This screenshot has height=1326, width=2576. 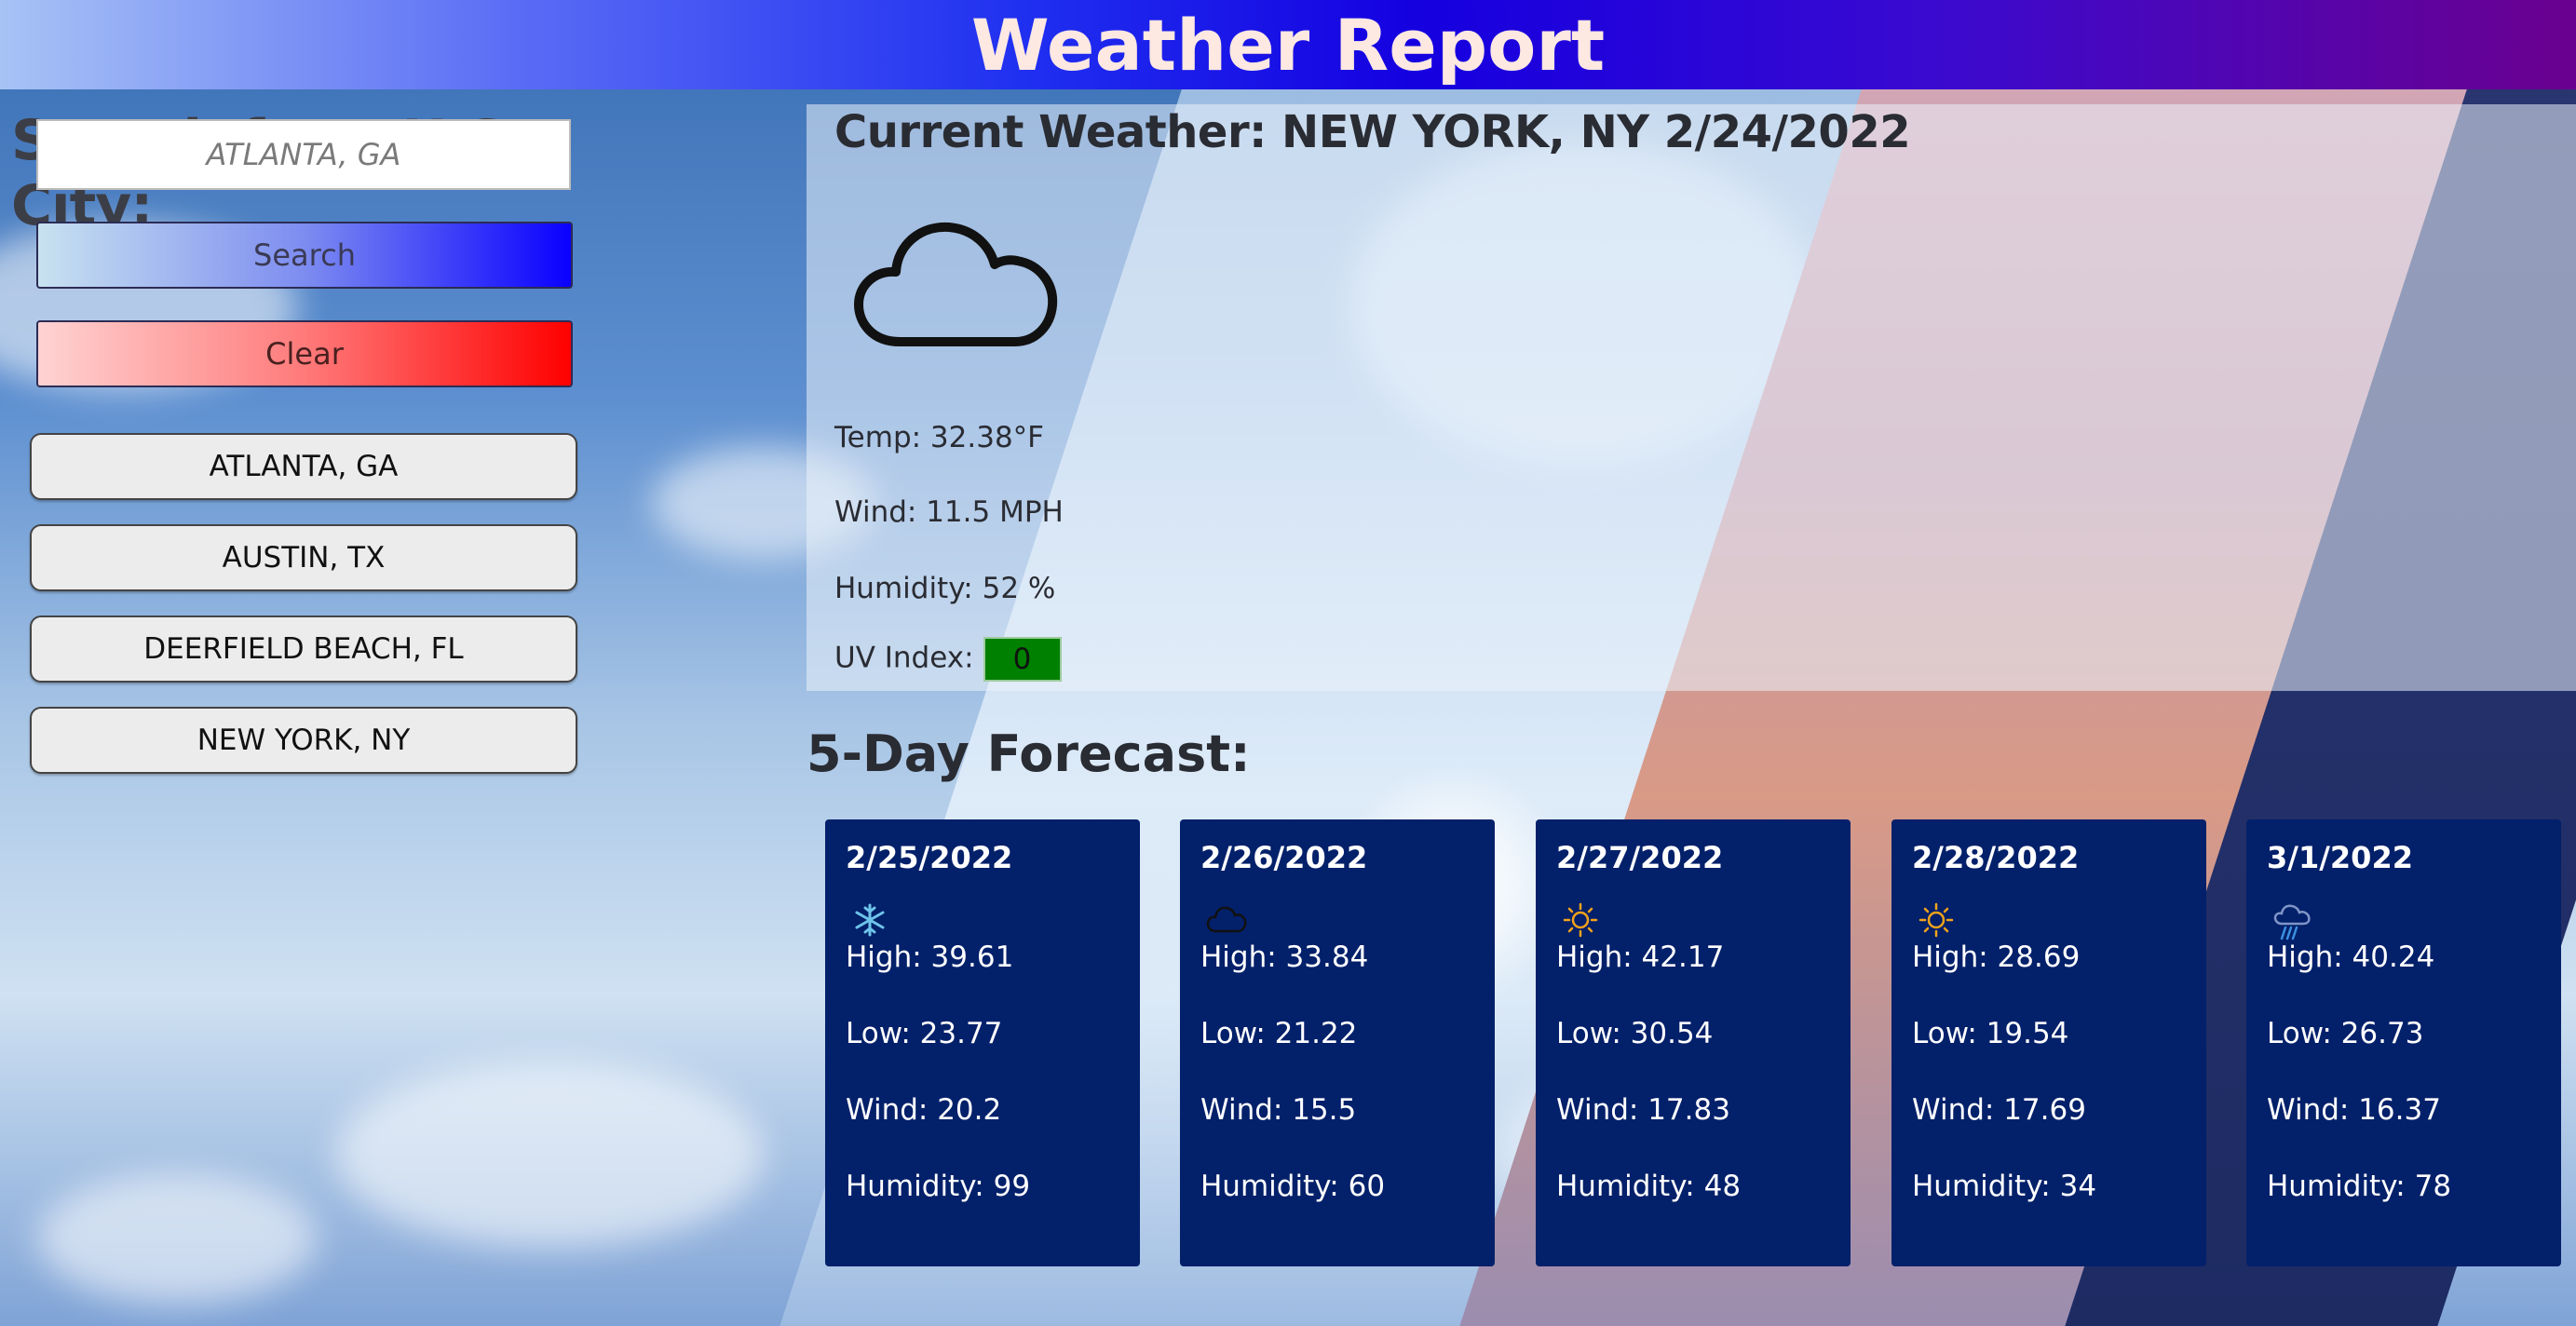 I want to click on city-search-input, so click(x=303, y=154).